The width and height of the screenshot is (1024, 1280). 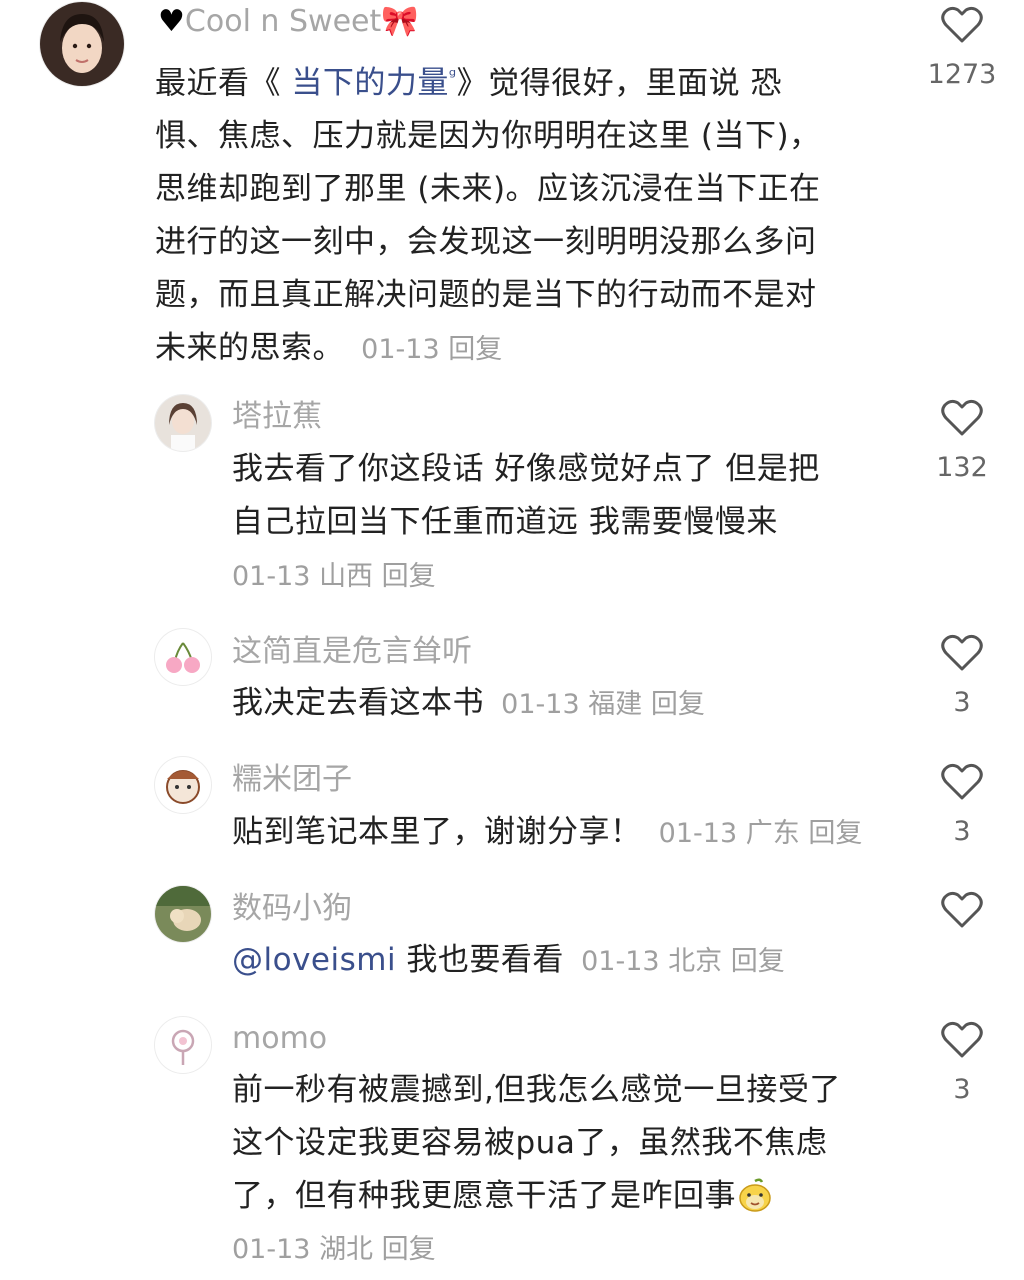 I want to click on pink-bow-emoji: 🎀, so click(x=400, y=21).